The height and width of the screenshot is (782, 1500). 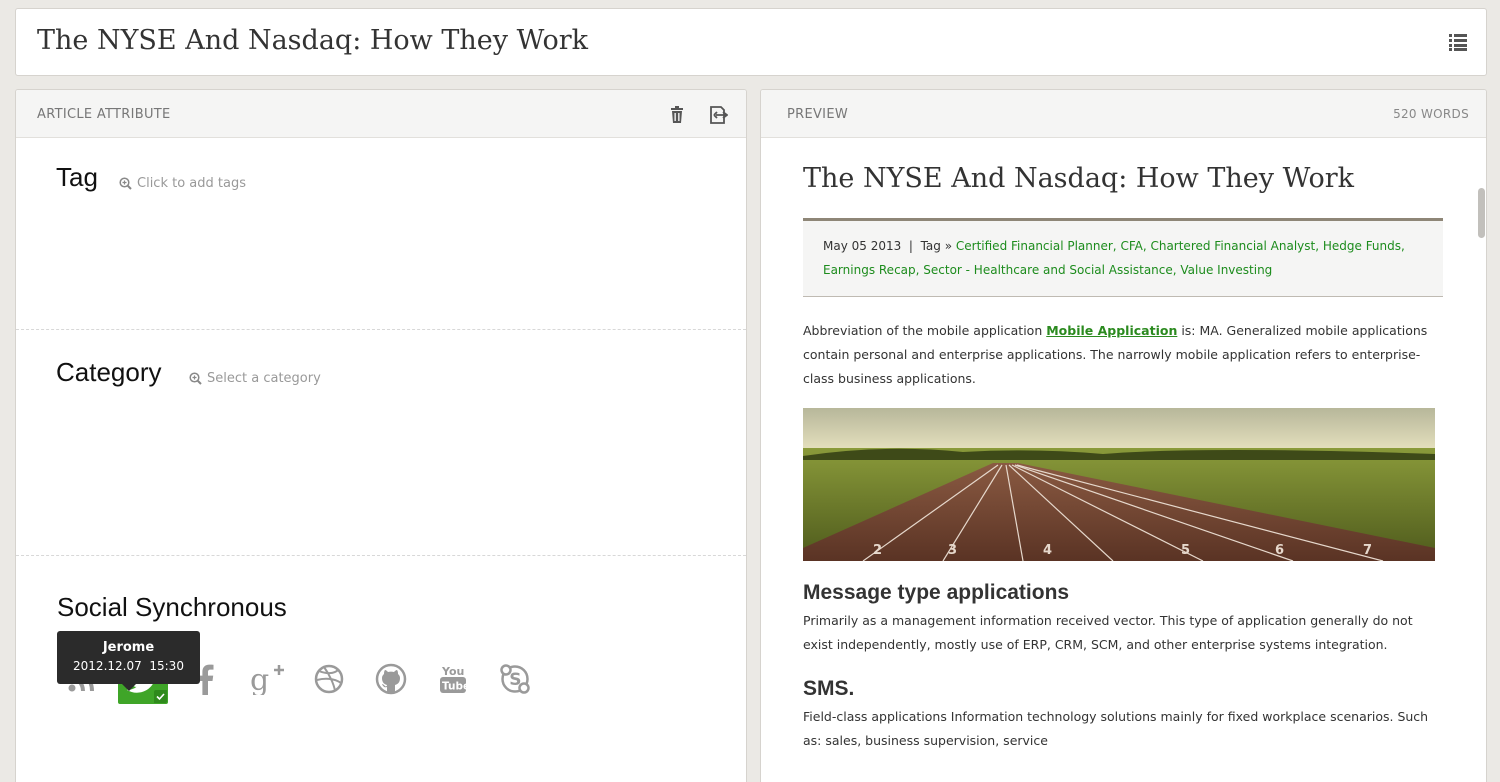 What do you see at coordinates (817, 114) in the screenshot?
I see `preview-heading: PREVIEW` at bounding box center [817, 114].